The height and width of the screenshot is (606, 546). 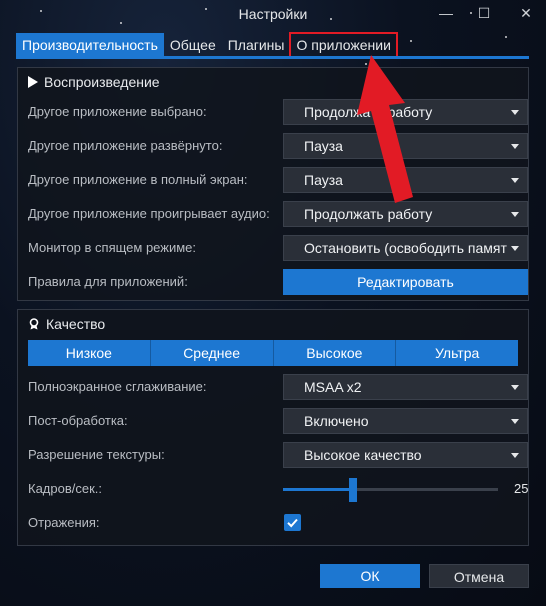 I want to click on row-label: Отражения:, so click(x=64, y=522).